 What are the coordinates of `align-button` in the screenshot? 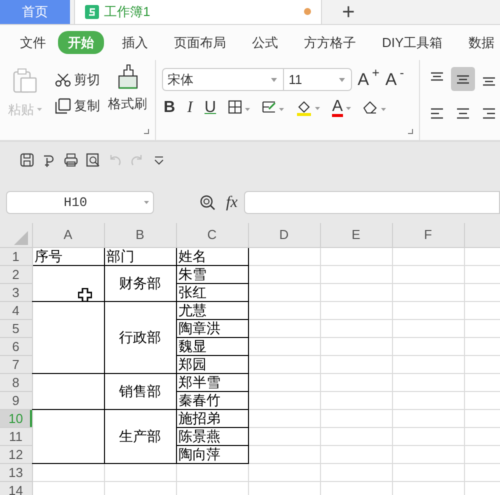 It's located at (463, 79).